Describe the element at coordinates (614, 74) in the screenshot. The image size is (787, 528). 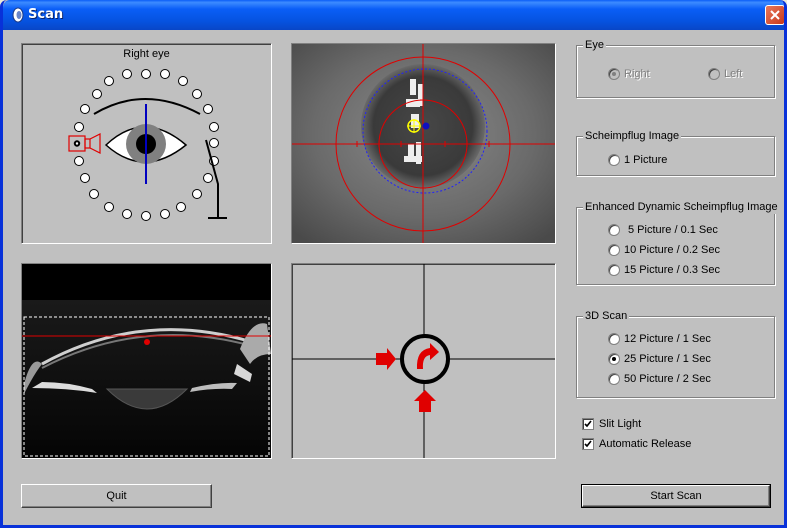
I see `eye-right-radio` at that location.